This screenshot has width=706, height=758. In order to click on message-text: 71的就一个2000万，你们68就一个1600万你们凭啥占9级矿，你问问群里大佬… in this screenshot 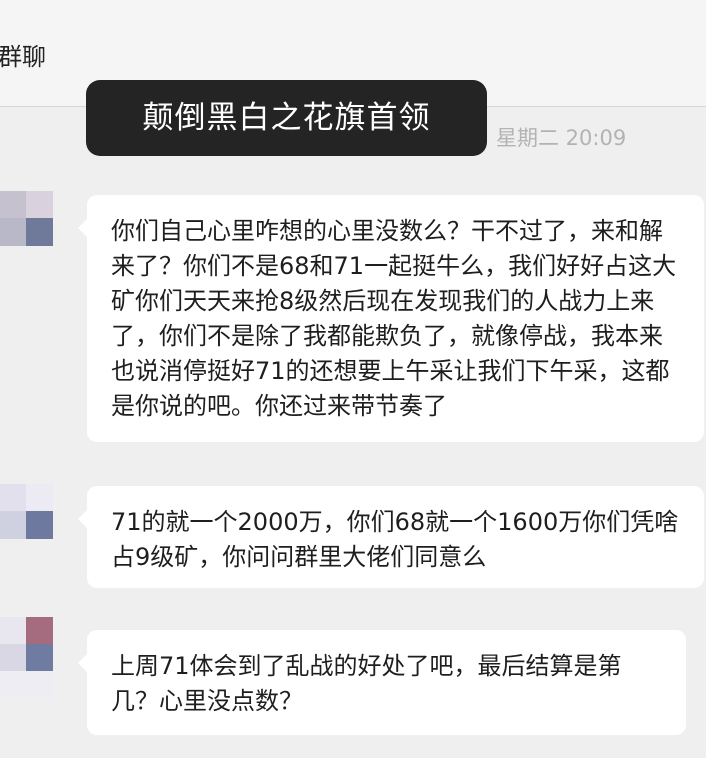, I will do `click(395, 539)`.